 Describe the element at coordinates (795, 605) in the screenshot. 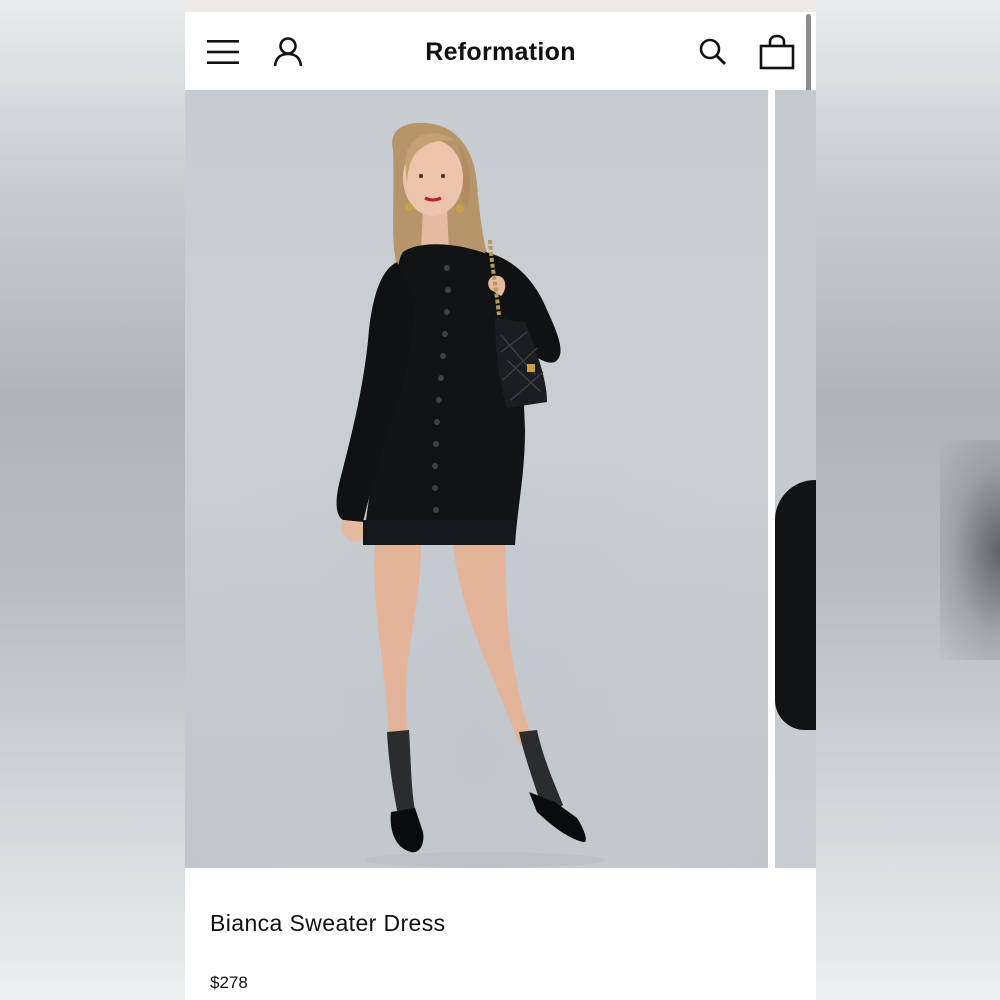

I see `next-image-sleeve` at that location.